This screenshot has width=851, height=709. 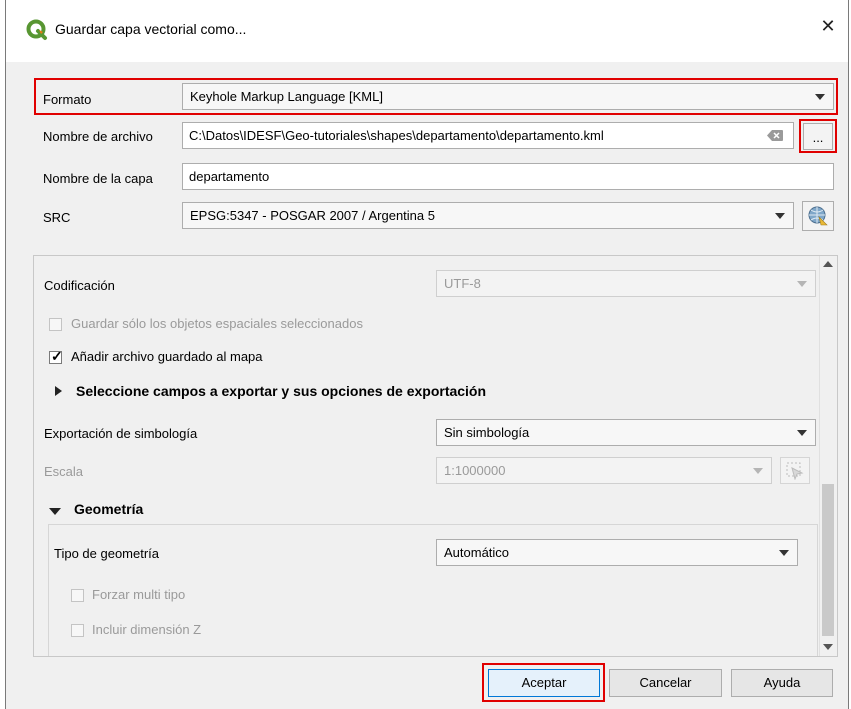 I want to click on scroll-up-icon, so click(x=828, y=264).